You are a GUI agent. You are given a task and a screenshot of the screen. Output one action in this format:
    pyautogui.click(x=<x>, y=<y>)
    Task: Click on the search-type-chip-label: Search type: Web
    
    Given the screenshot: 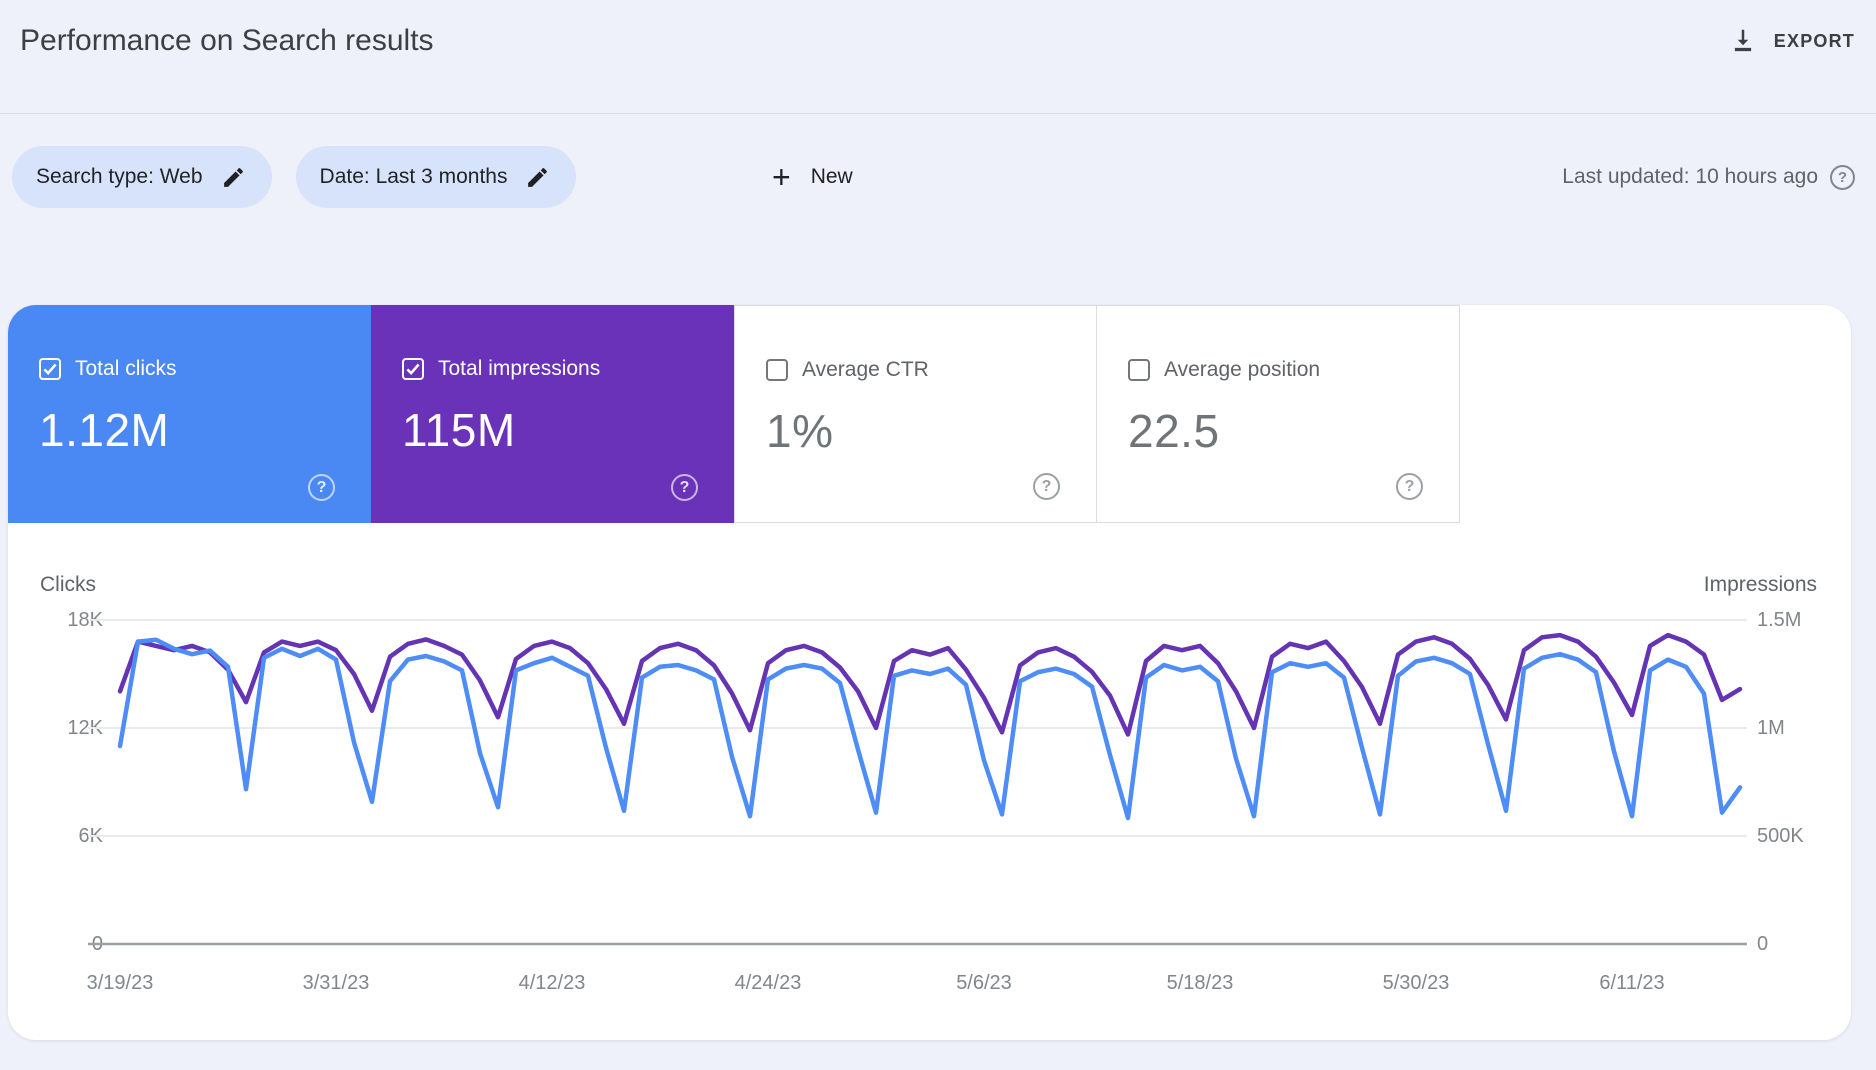 What is the action you would take?
    pyautogui.click(x=119, y=176)
    